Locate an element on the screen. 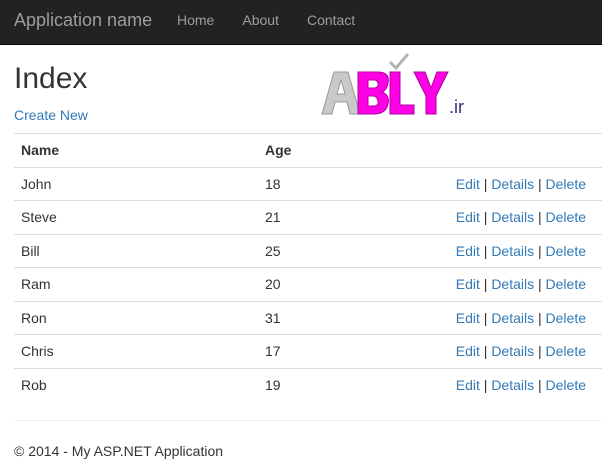  table-row: John 18 Edit | Details | Delete is located at coordinates (308, 183).